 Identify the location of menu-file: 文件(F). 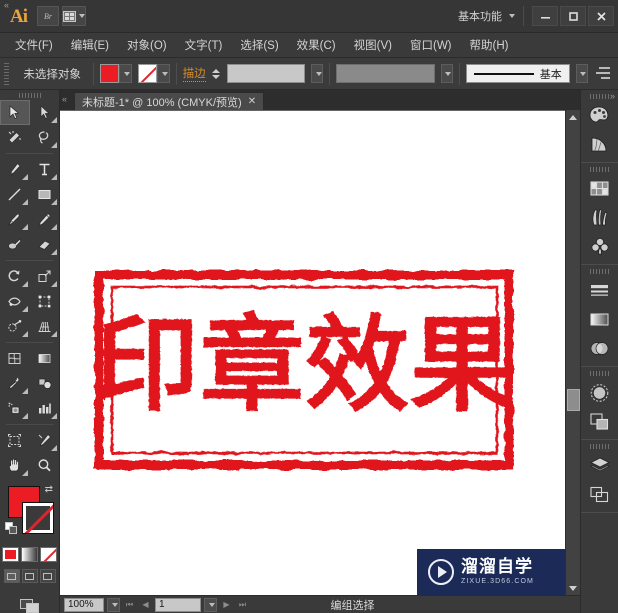
(34, 45).